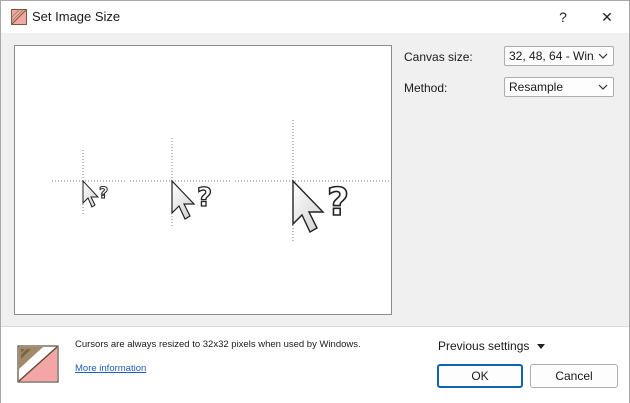 This screenshot has width=630, height=403. Describe the element at coordinates (541, 347) in the screenshot. I see `caret-down-icon` at that location.